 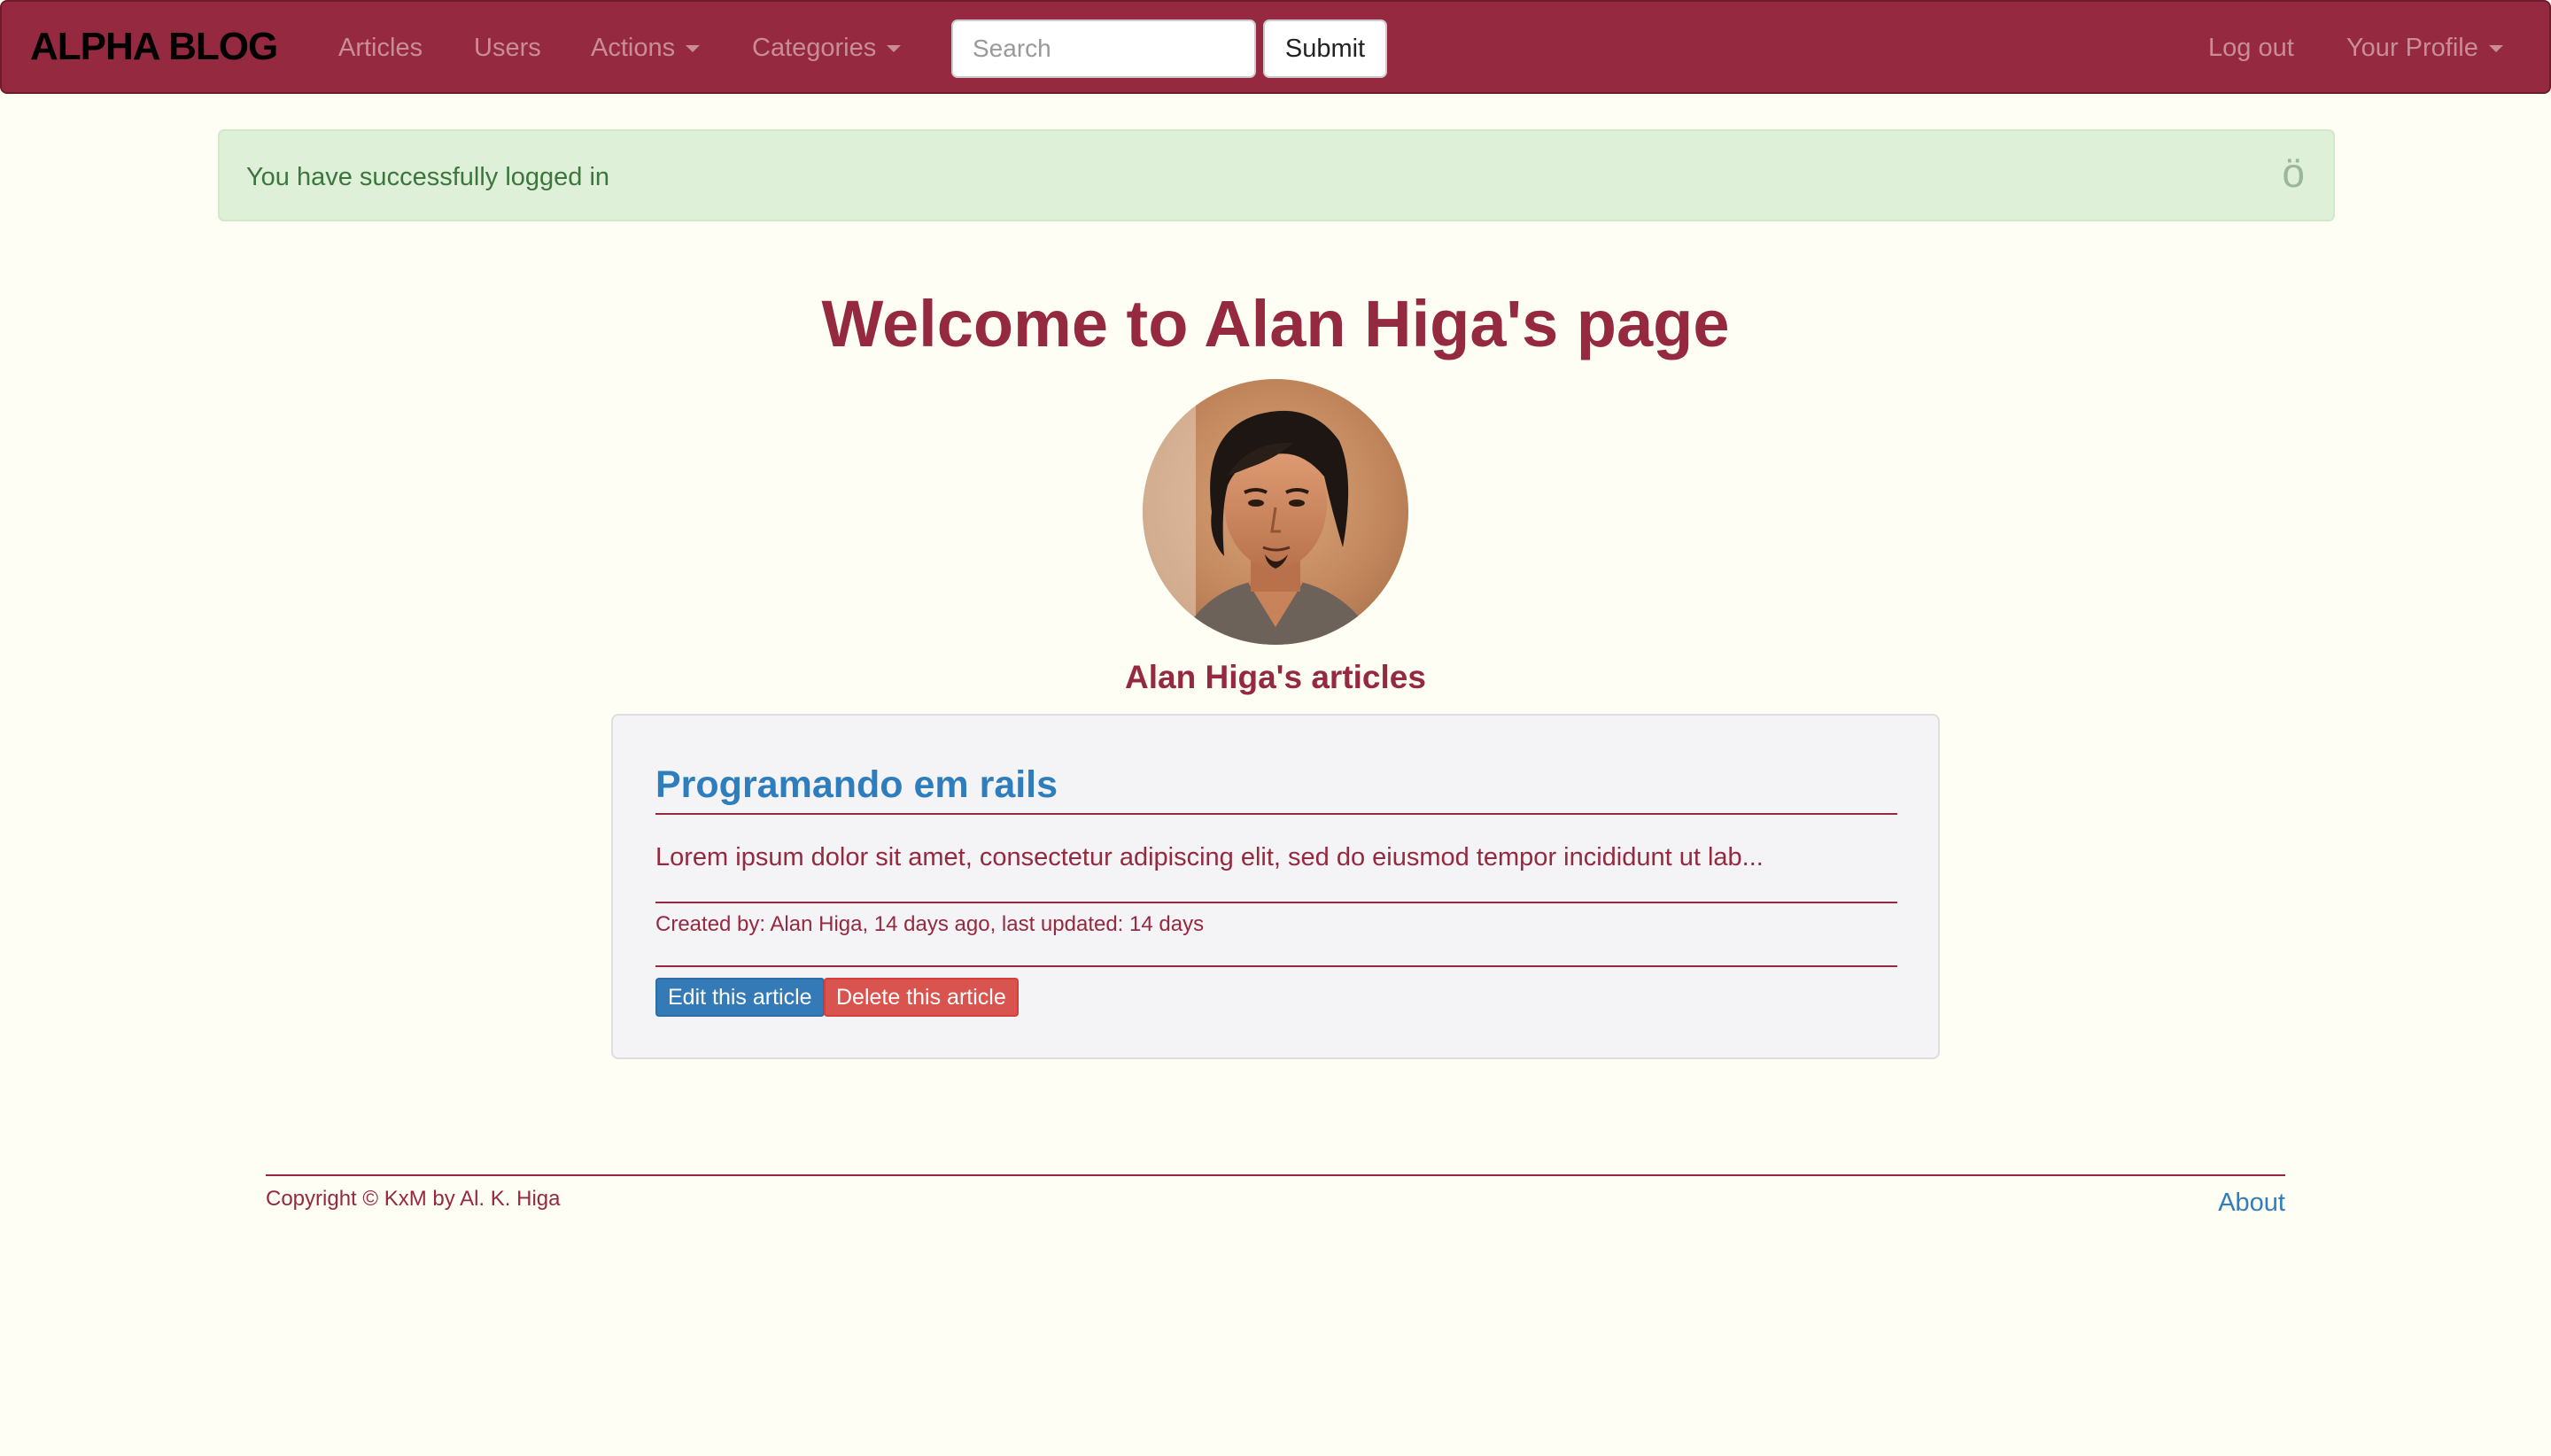 I want to click on avatar, so click(x=1275, y=512).